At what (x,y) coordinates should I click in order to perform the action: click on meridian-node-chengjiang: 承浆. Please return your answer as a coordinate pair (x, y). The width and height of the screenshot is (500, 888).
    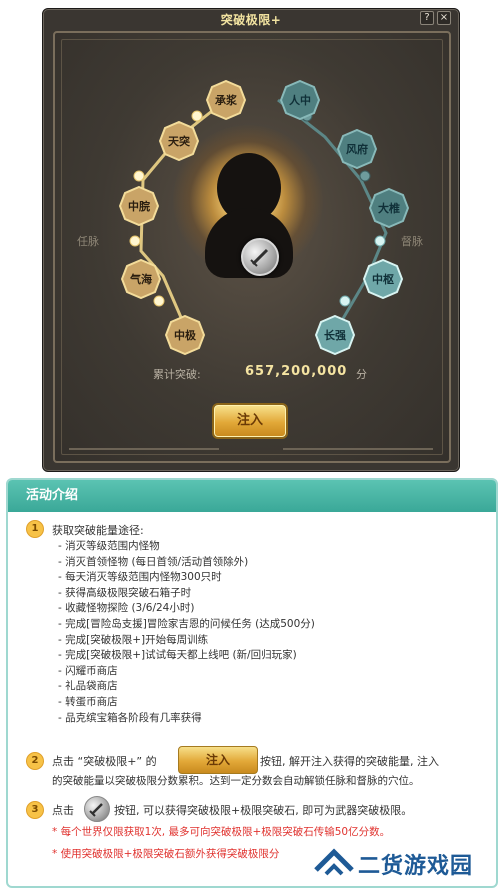
    Looking at the image, I should click on (226, 100).